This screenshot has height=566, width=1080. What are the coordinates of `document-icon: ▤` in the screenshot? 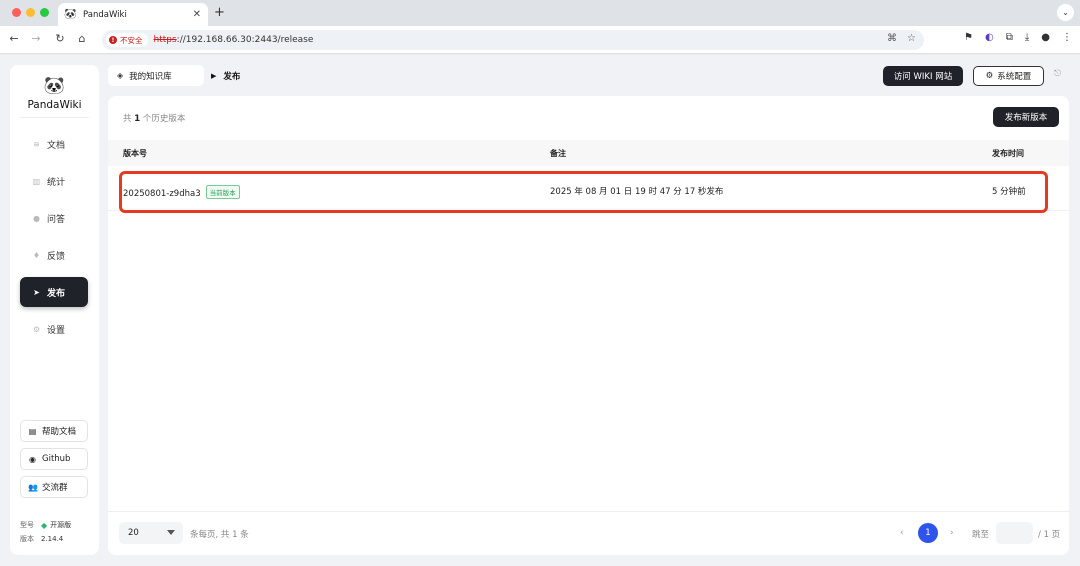 It's located at (32, 431).